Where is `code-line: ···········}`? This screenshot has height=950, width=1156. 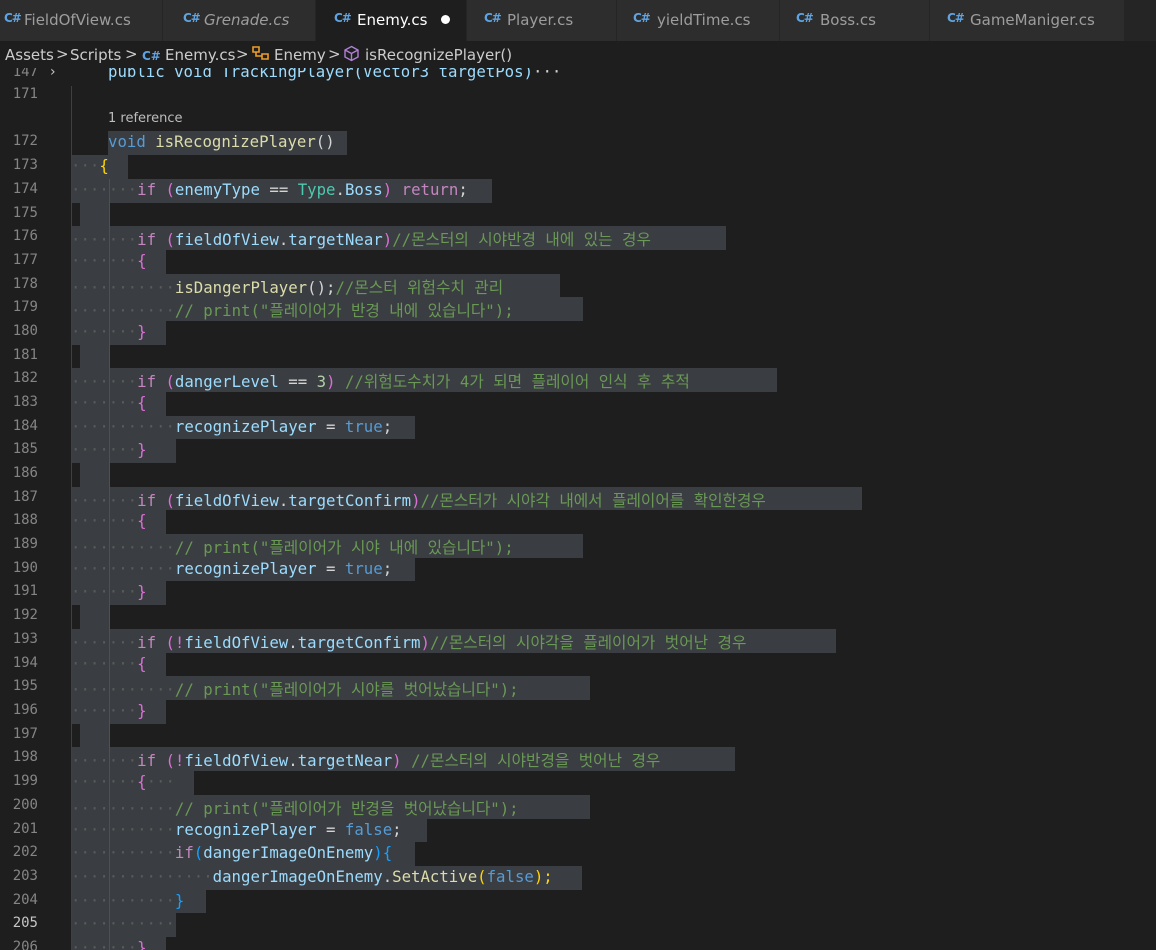
code-line: ···········} is located at coordinates (127, 900).